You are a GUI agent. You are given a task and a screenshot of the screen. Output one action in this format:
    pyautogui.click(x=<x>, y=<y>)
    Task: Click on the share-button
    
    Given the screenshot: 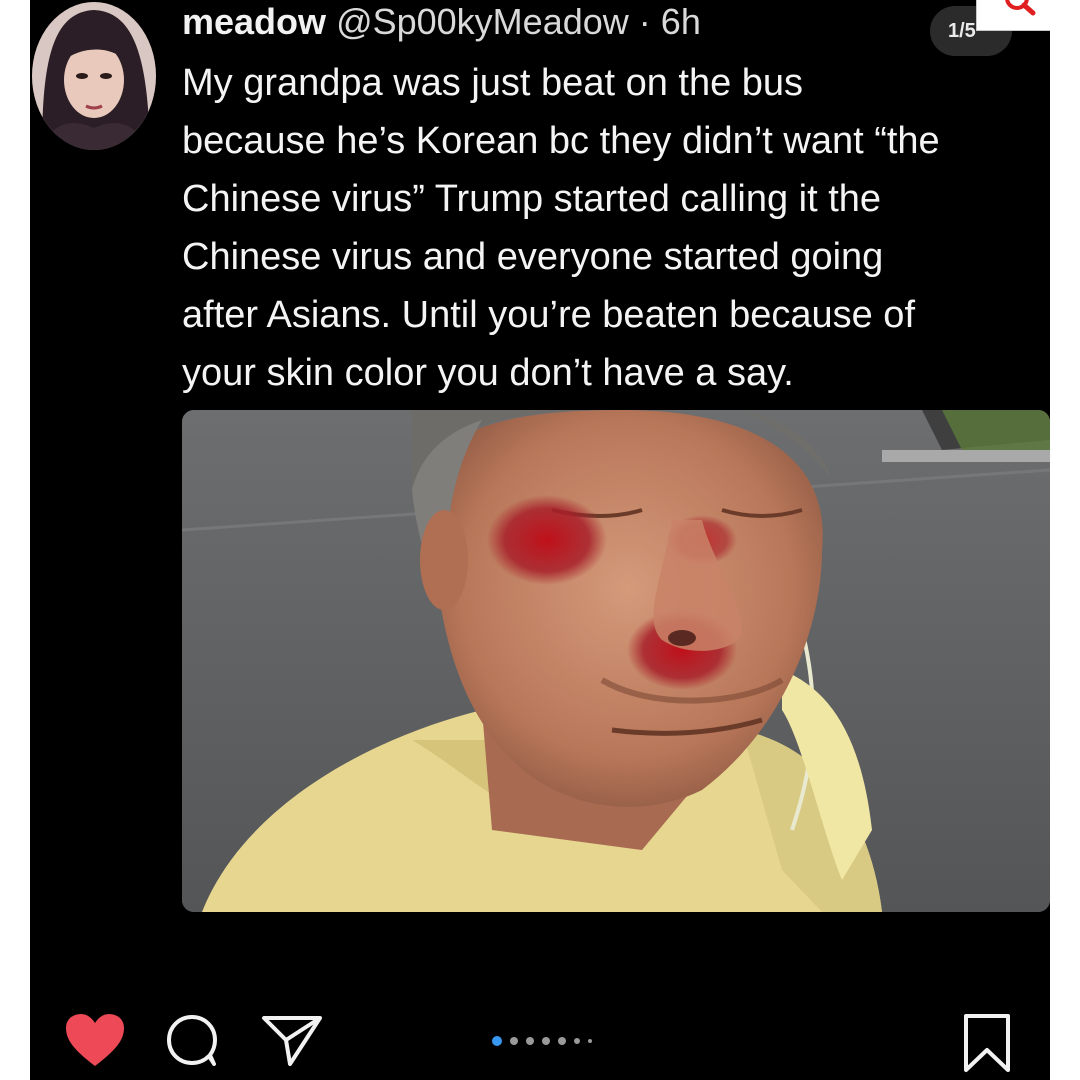 What is the action you would take?
    pyautogui.click(x=292, y=1042)
    